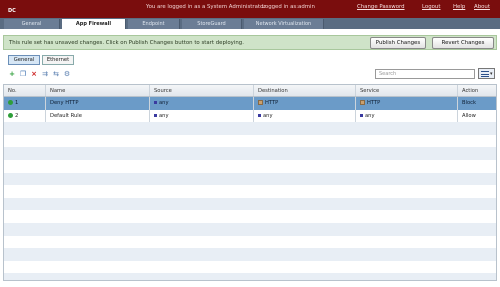 The image size is (500, 287). I want to click on tab-storeguard: StoreGuard, so click(212, 24).